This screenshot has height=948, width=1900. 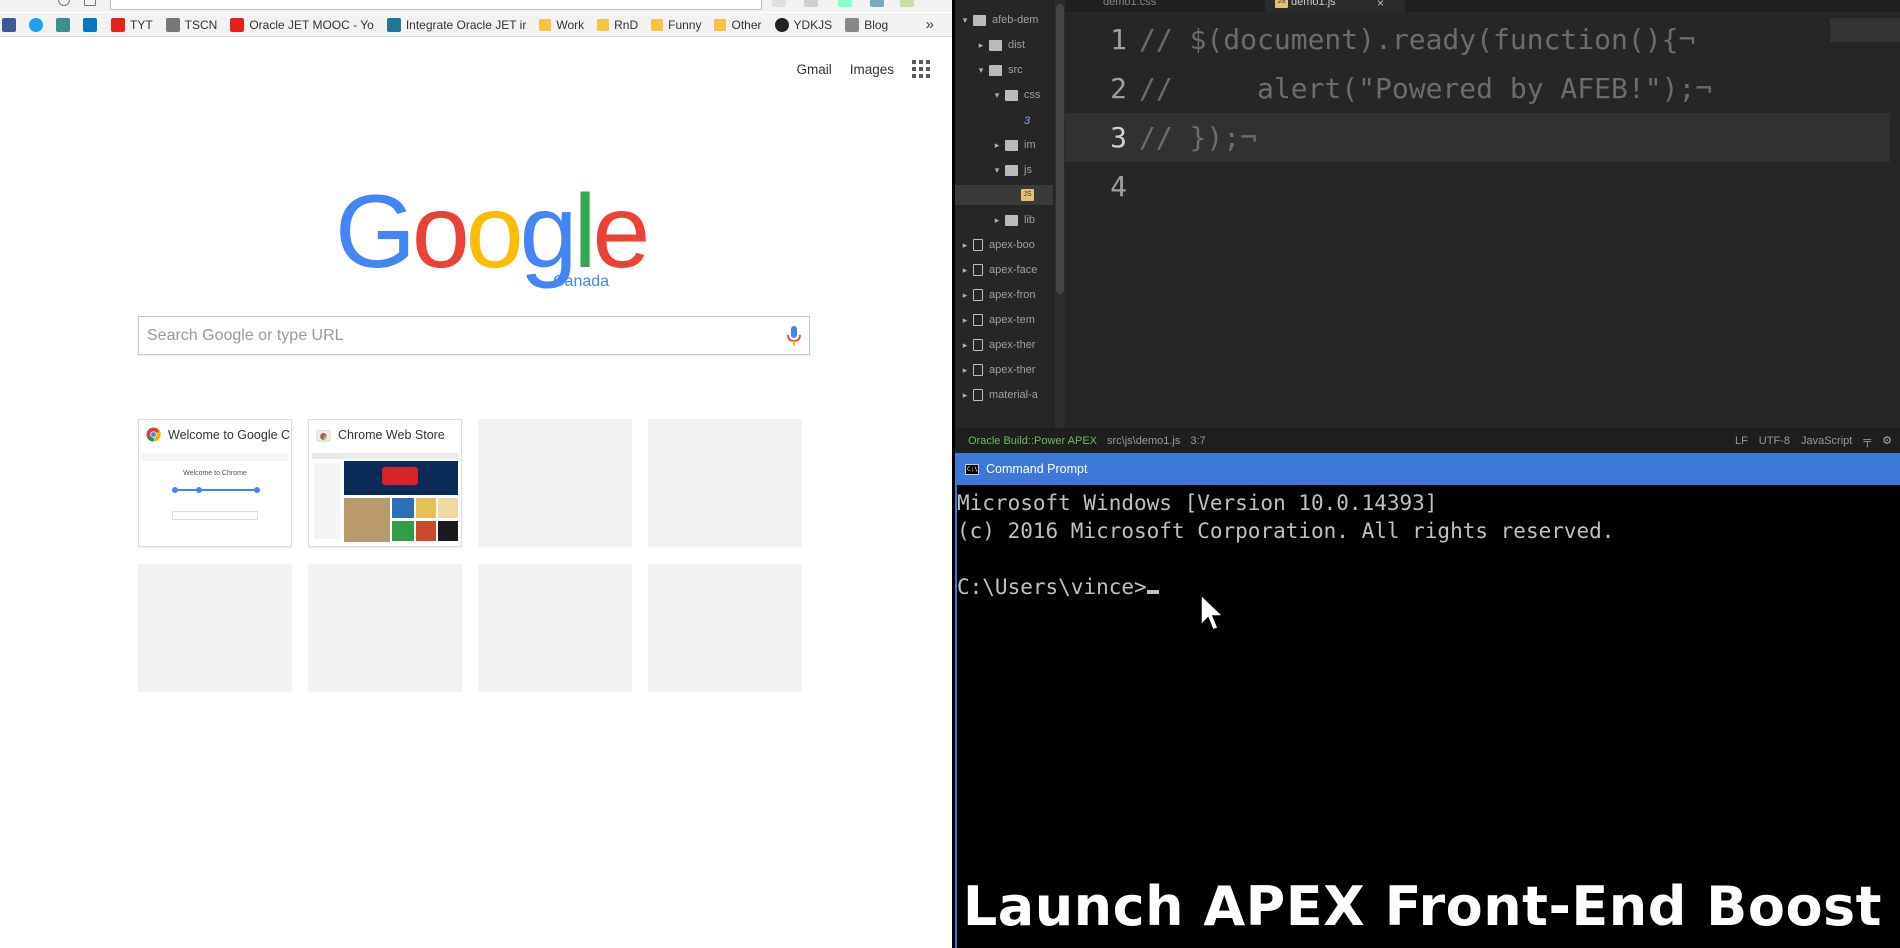 I want to click on tree-item: ▸ im, so click(x=1004, y=145).